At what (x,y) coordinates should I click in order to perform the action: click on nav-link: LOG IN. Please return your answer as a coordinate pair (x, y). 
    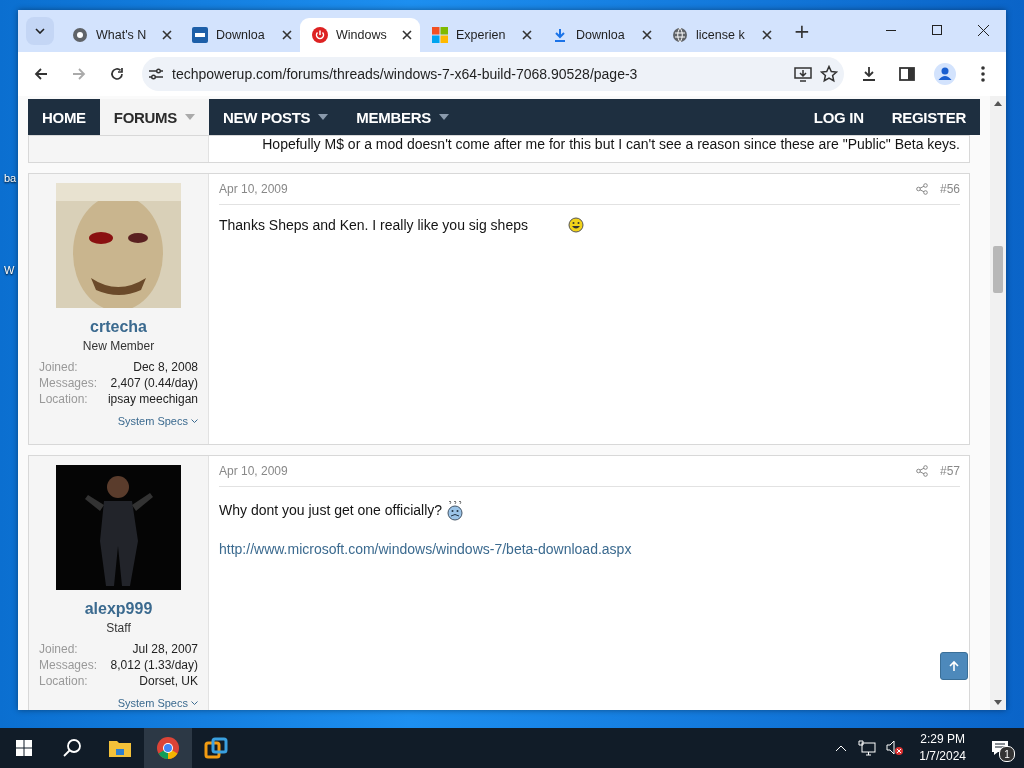
    Looking at the image, I should click on (838, 117).